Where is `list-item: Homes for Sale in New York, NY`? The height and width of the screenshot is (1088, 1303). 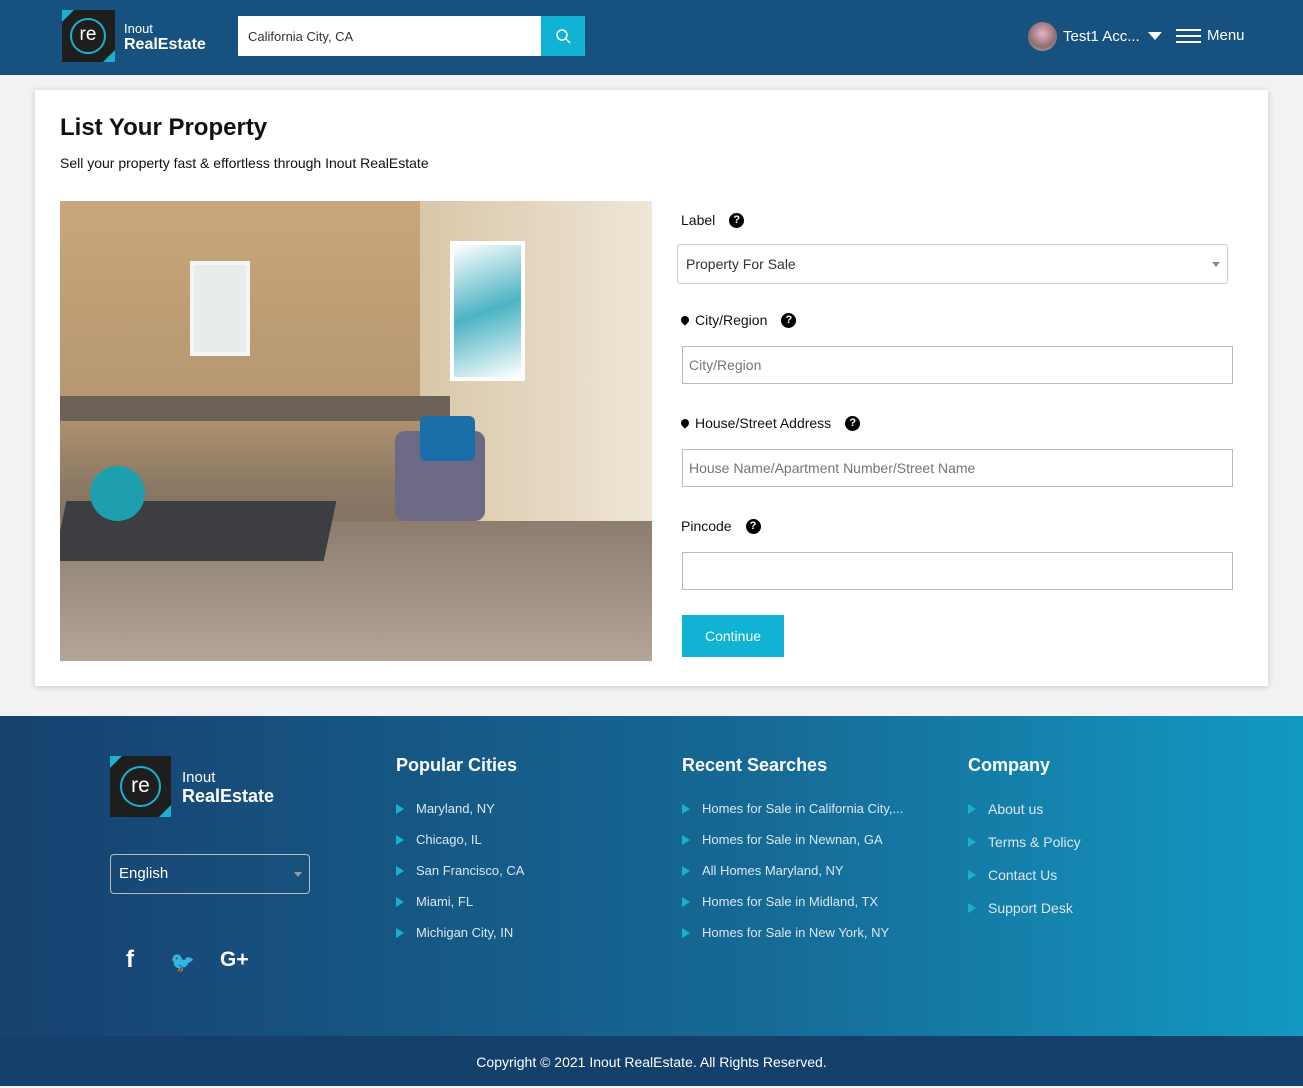 list-item: Homes for Sale in New York, NY is located at coordinates (792, 940).